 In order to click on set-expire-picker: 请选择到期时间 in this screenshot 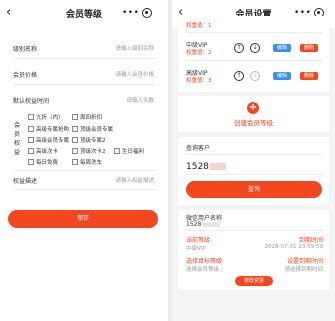, I will do `click(303, 269)`.